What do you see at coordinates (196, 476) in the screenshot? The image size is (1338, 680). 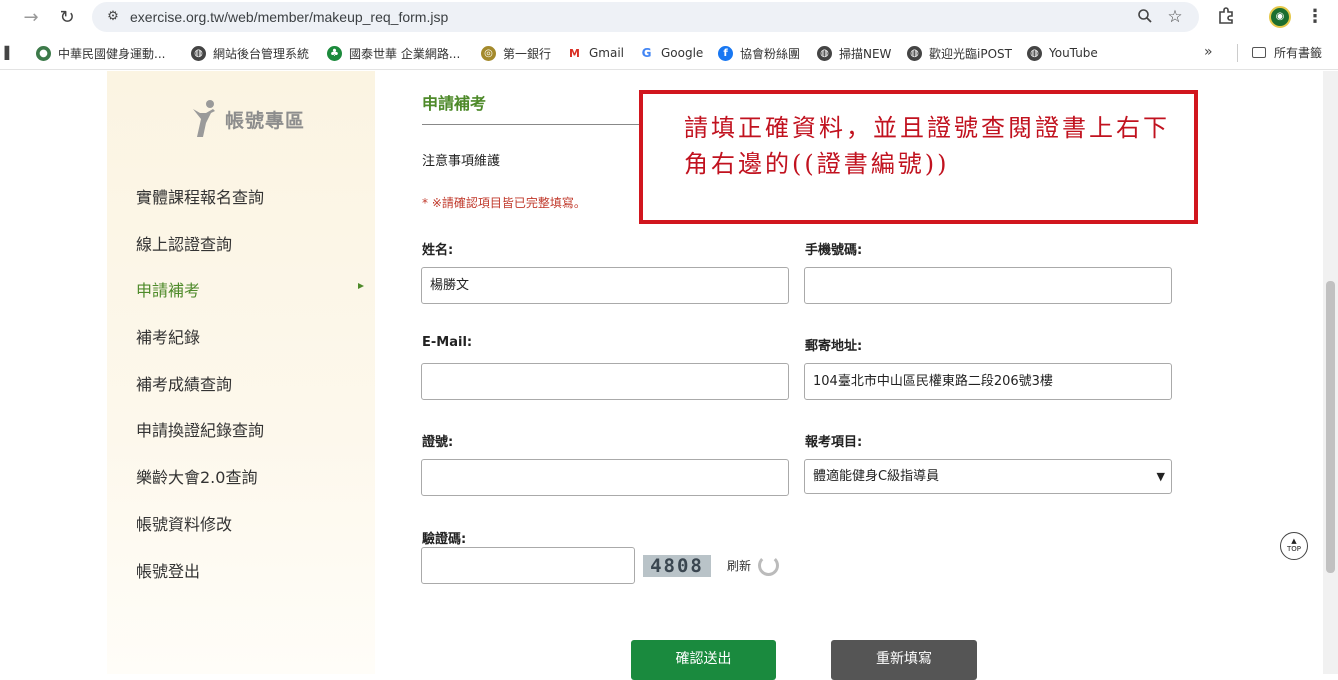 I see `sidebar-item-senior-convention: 樂齡大會2.0查詢` at bounding box center [196, 476].